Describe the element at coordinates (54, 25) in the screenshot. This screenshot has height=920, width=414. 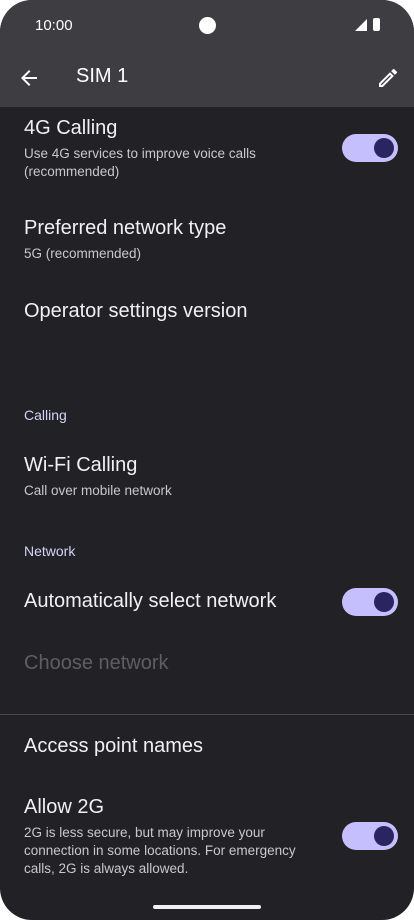
I see `status-time: 10:00` at that location.